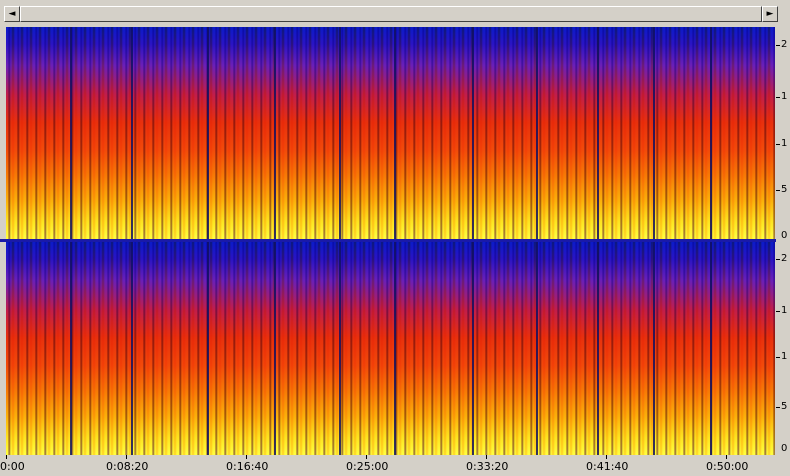 This screenshot has height=476, width=790. I want to click on time-label: 0:41:40, so click(607, 466).